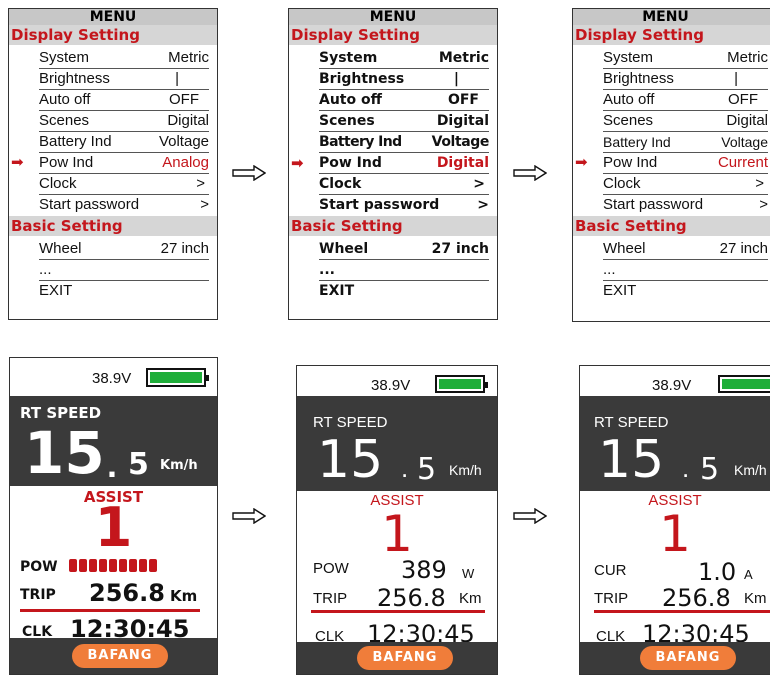 The width and height of the screenshot is (770, 677). What do you see at coordinates (297, 163) in the screenshot?
I see `right-arrow-icon: ➡` at bounding box center [297, 163].